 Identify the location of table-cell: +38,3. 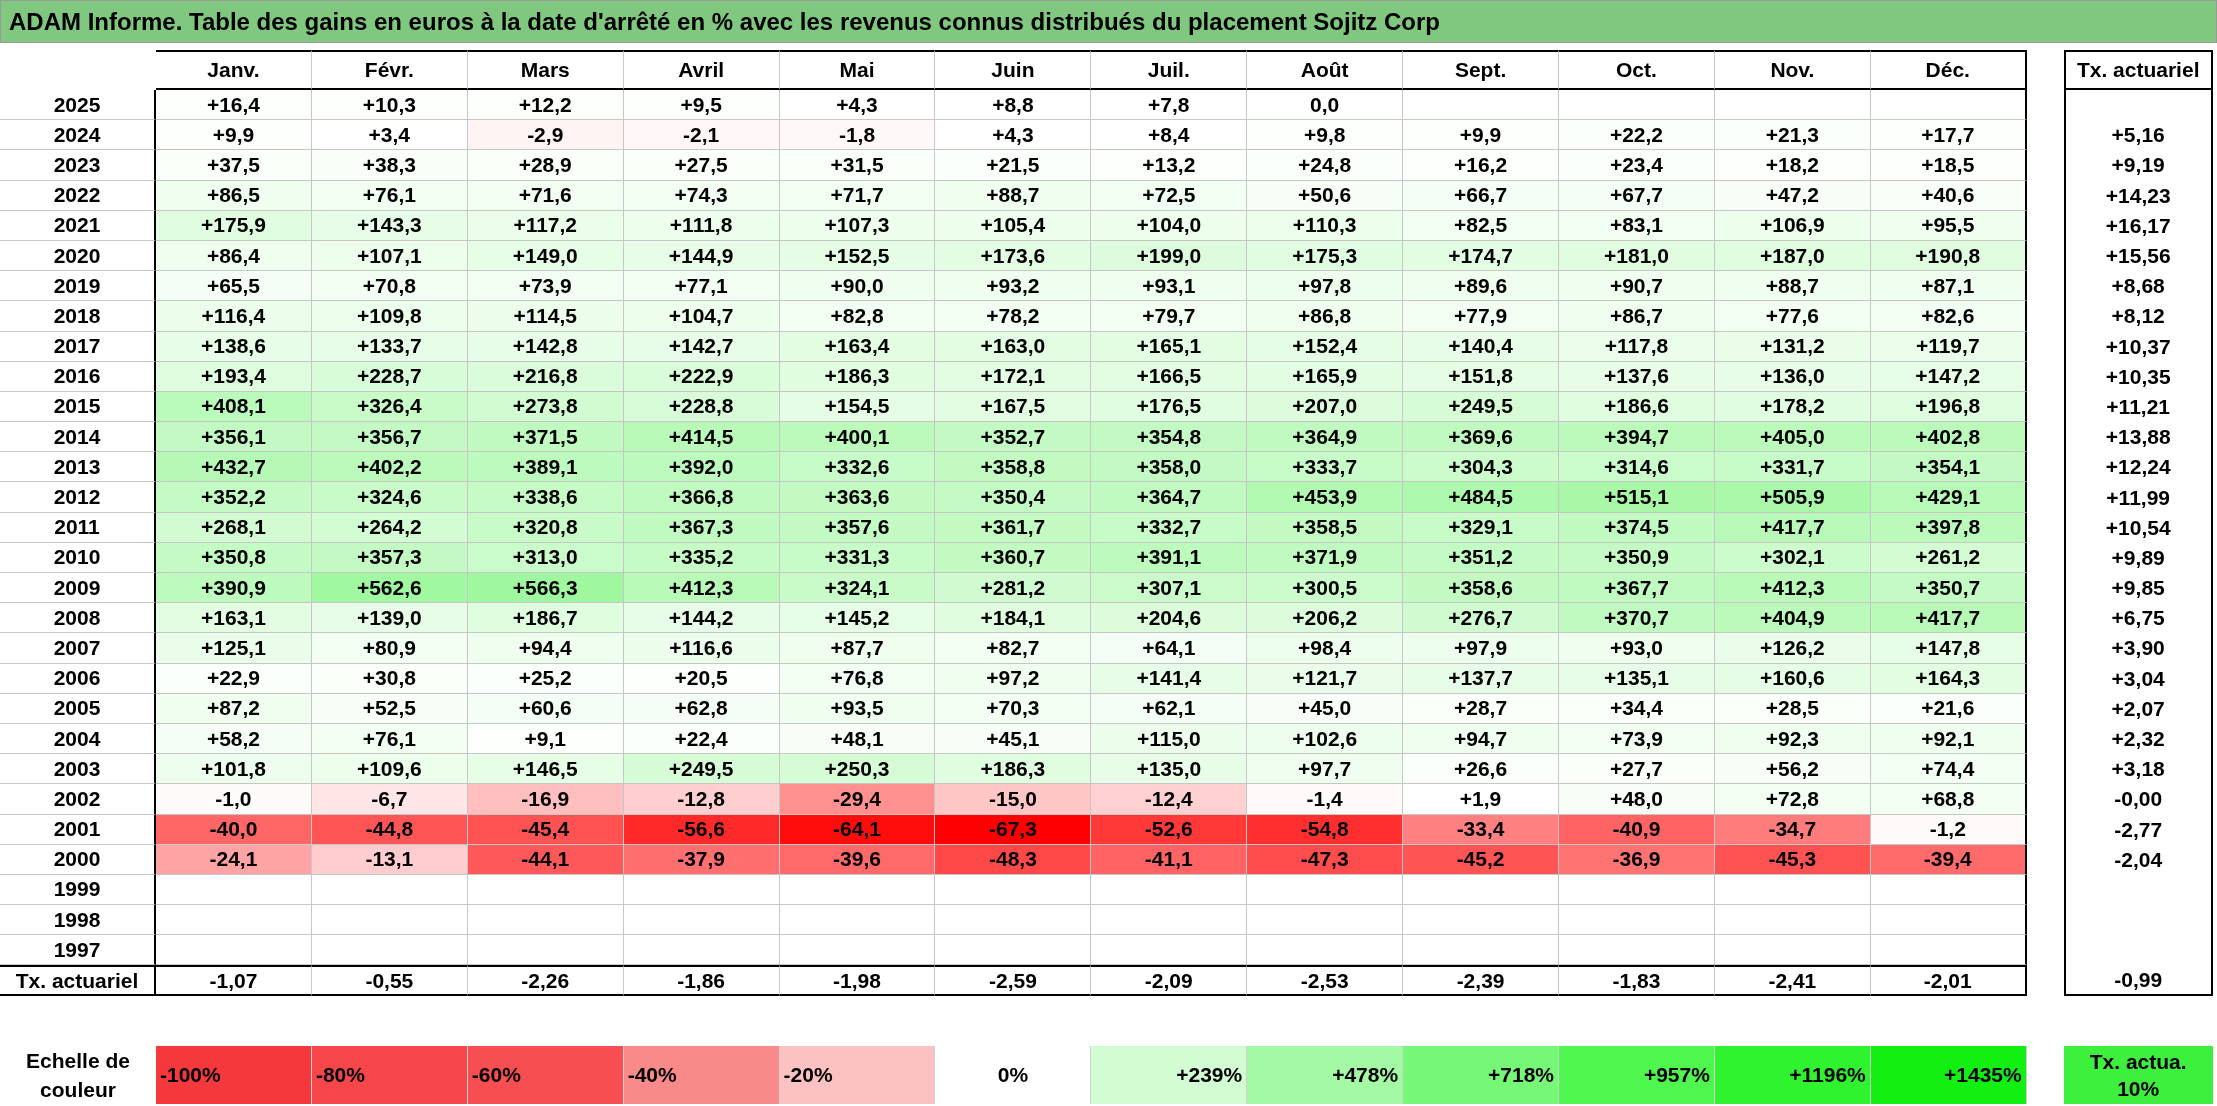
(389, 165).